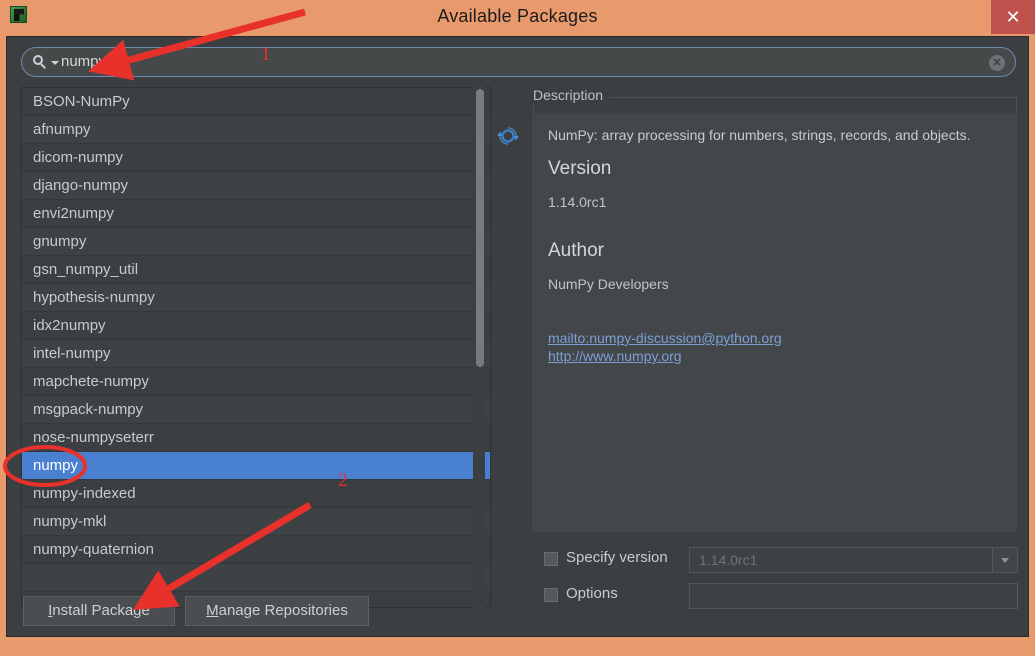 This screenshot has width=1035, height=656. What do you see at coordinates (571, 95) in the screenshot?
I see `description-legend: Description` at bounding box center [571, 95].